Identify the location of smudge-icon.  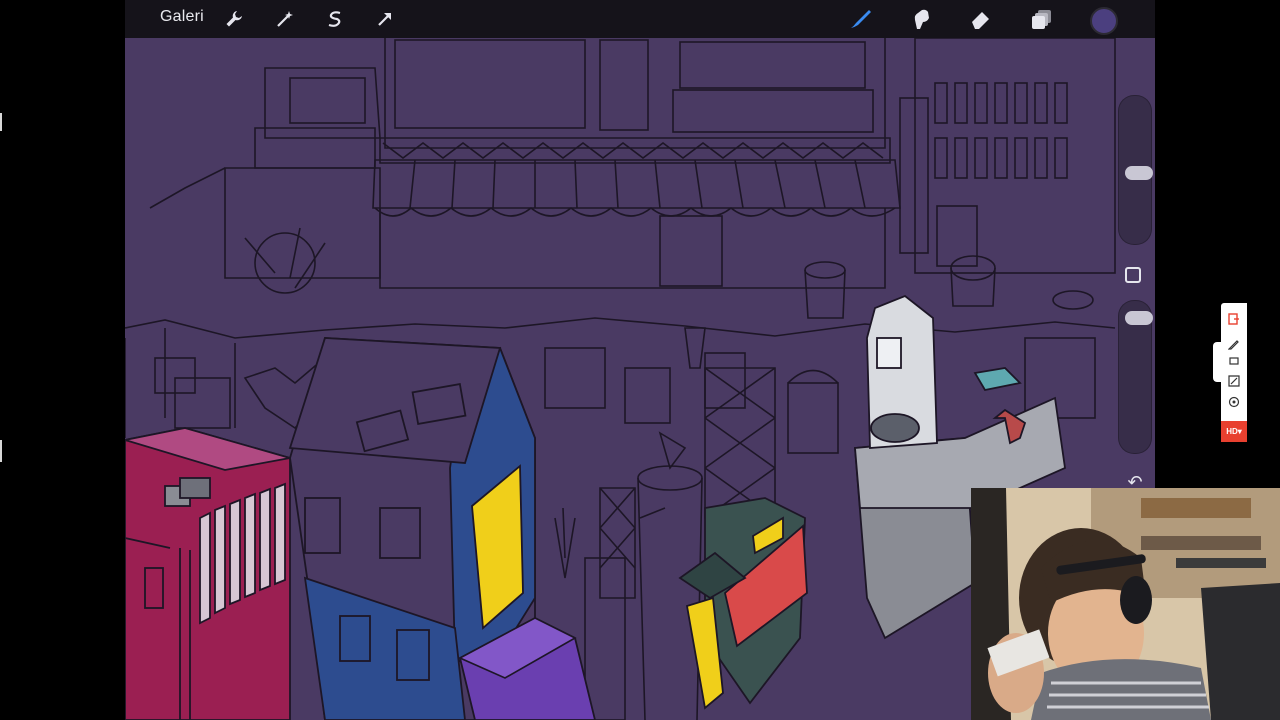
(921, 19).